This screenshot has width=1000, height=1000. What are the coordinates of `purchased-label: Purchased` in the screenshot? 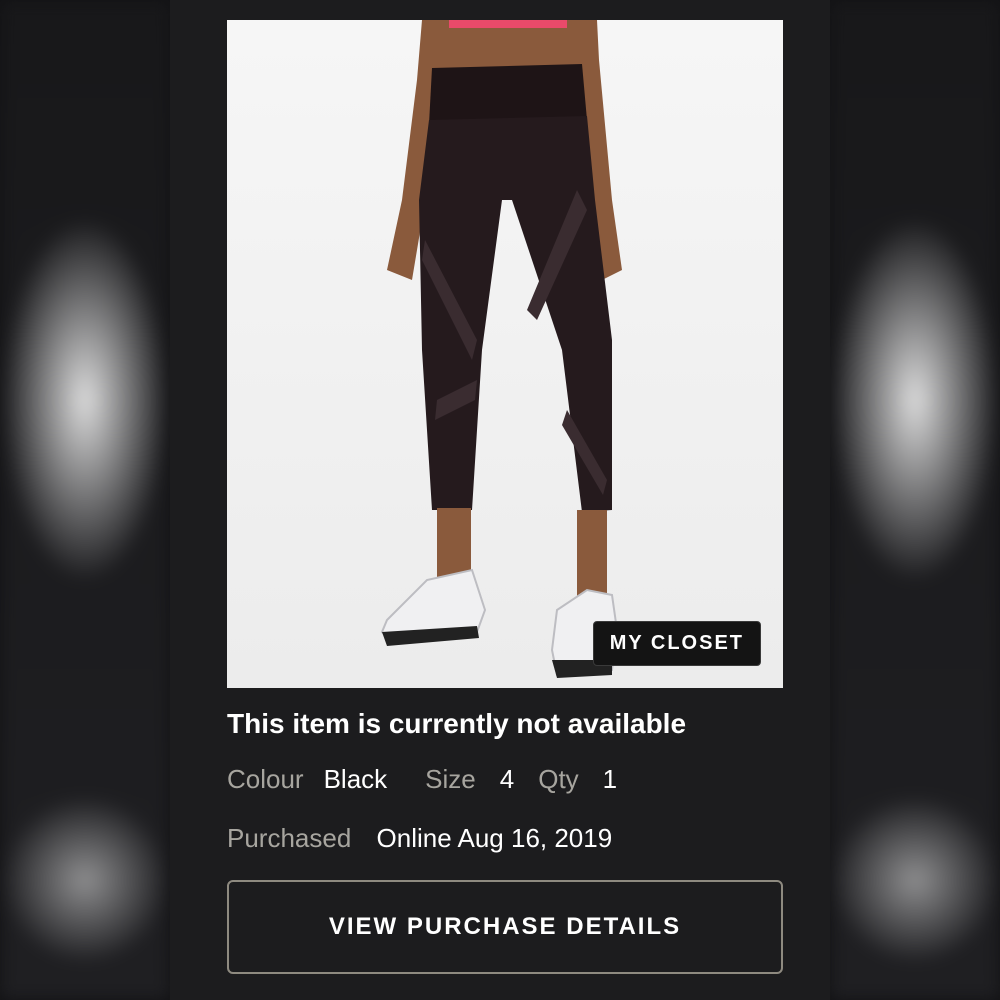 It's located at (289, 838).